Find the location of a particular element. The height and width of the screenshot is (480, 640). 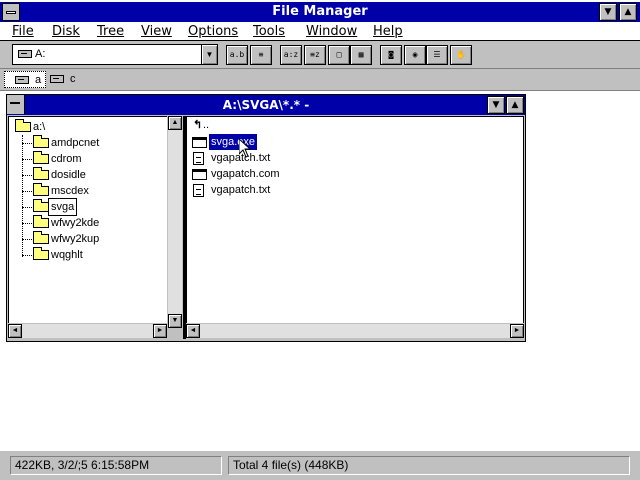

drive-c: c is located at coordinates (58, 79).